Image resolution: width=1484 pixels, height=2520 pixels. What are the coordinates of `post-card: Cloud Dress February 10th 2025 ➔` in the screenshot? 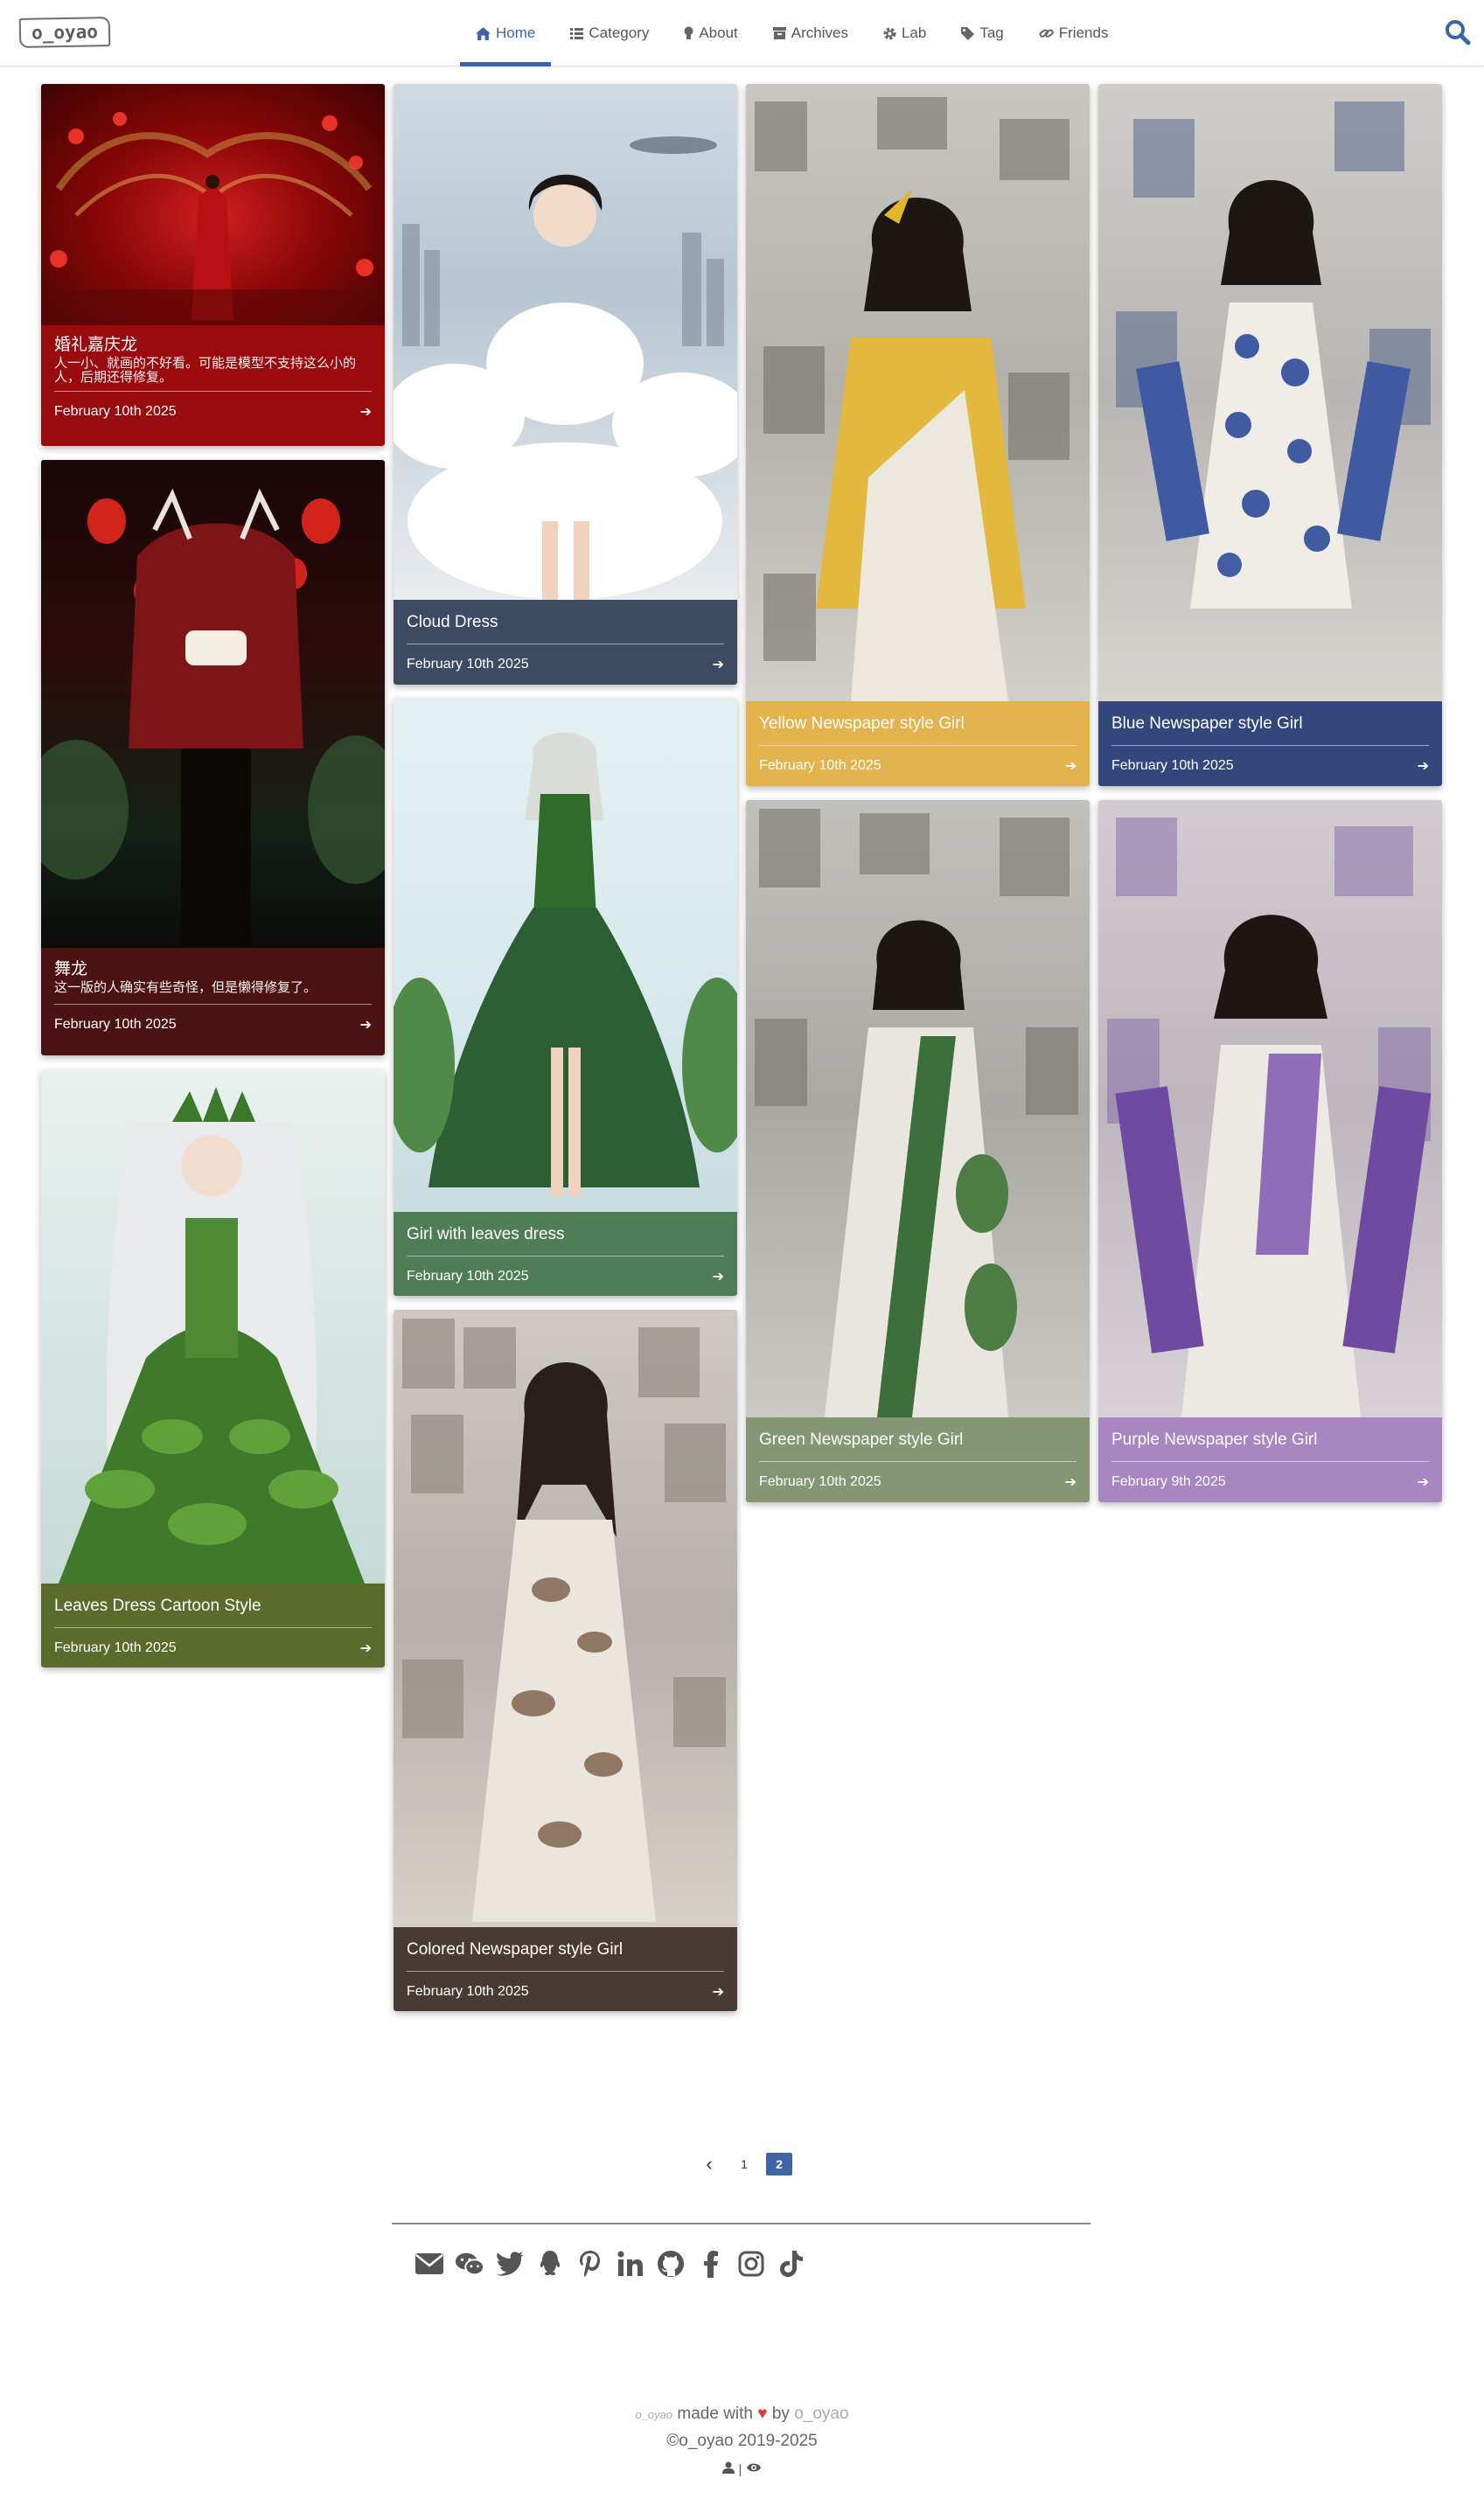 It's located at (565, 384).